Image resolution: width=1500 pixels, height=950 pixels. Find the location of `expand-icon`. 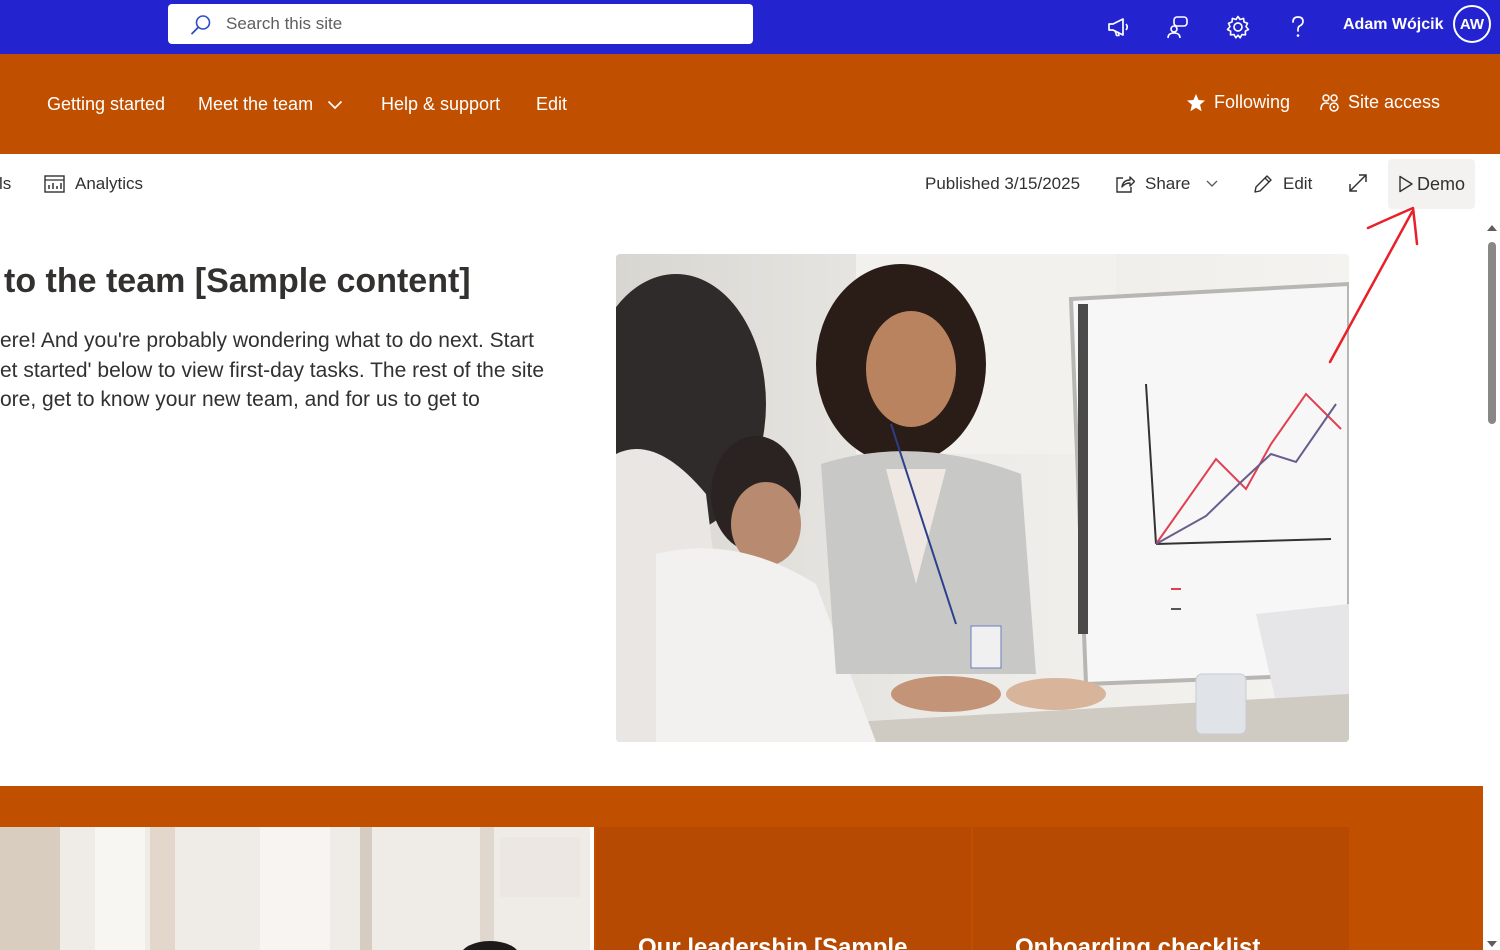

expand-icon is located at coordinates (1358, 183).